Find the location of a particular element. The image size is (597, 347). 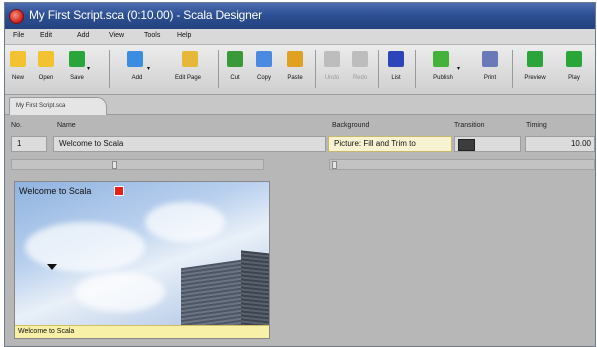

tab-label: My First Script.sca is located at coordinates (41, 106).